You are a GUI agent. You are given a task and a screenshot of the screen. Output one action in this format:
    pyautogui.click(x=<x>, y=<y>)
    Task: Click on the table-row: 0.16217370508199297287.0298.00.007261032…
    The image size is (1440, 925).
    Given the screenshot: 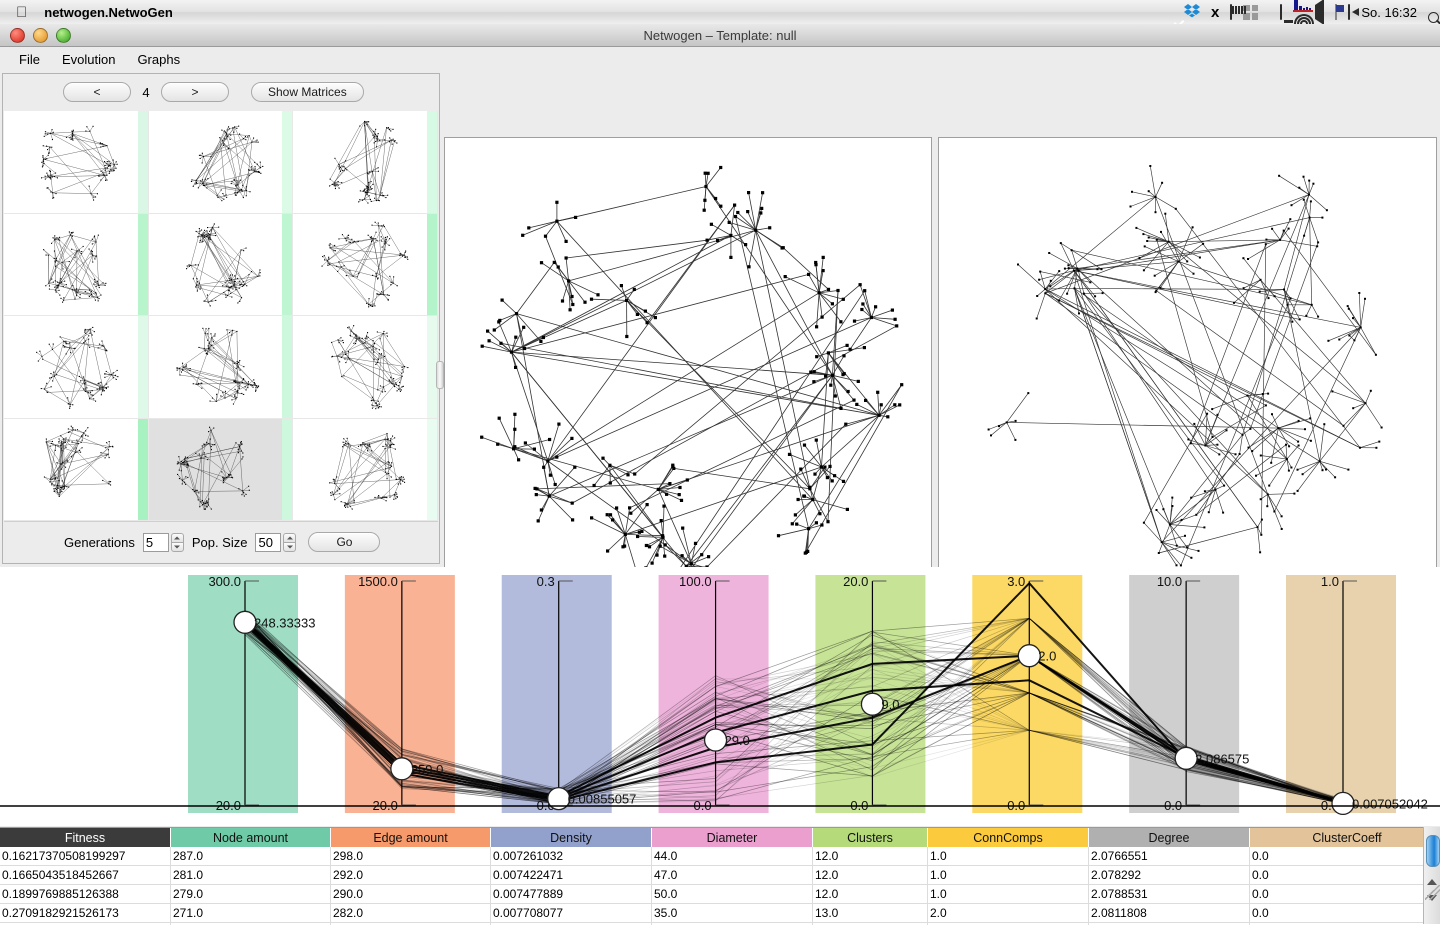 What is the action you would take?
    pyautogui.click(x=720, y=856)
    